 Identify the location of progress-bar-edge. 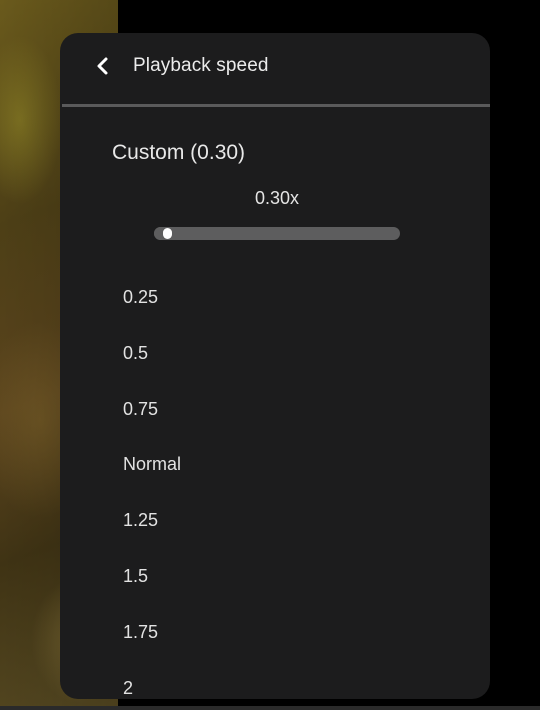
(270, 708).